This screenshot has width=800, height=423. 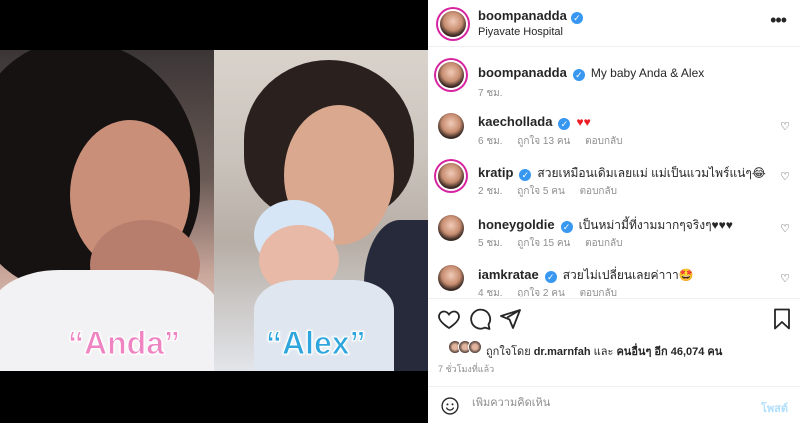 What do you see at coordinates (316, 343) in the screenshot?
I see `photo-label-alex: “Alex”` at bounding box center [316, 343].